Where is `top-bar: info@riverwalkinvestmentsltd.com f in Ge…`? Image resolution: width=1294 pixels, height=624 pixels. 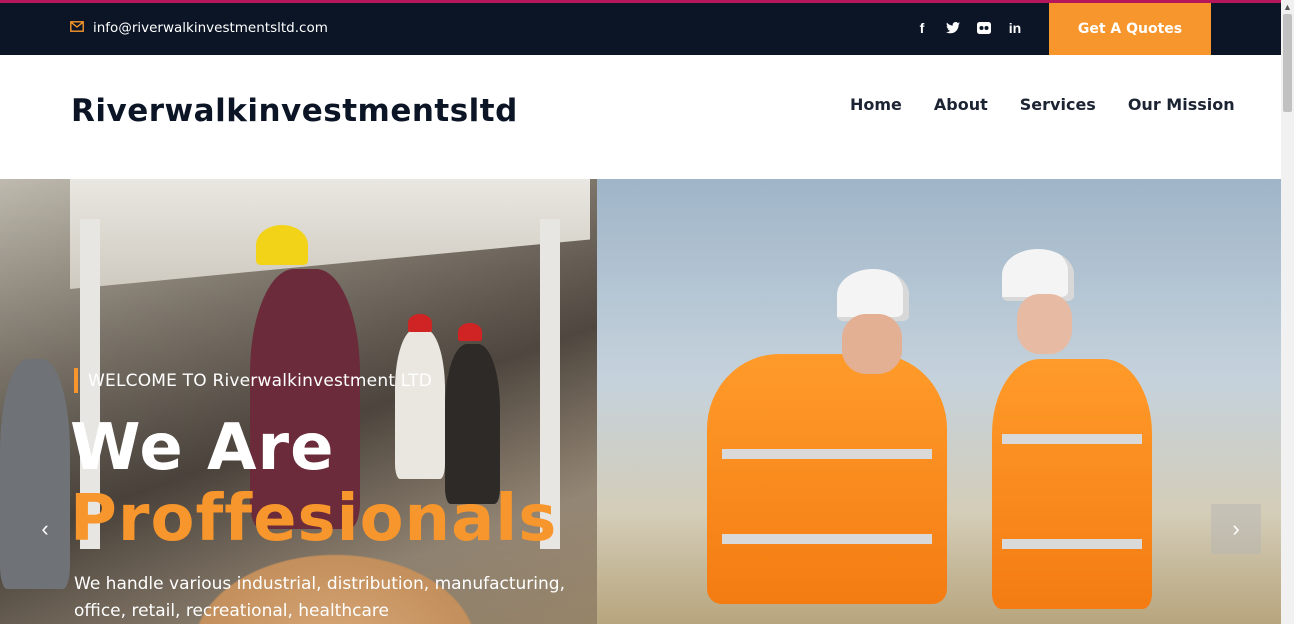
top-bar: info@riverwalkinvestmentsltd.com f in Ge… is located at coordinates (640, 29).